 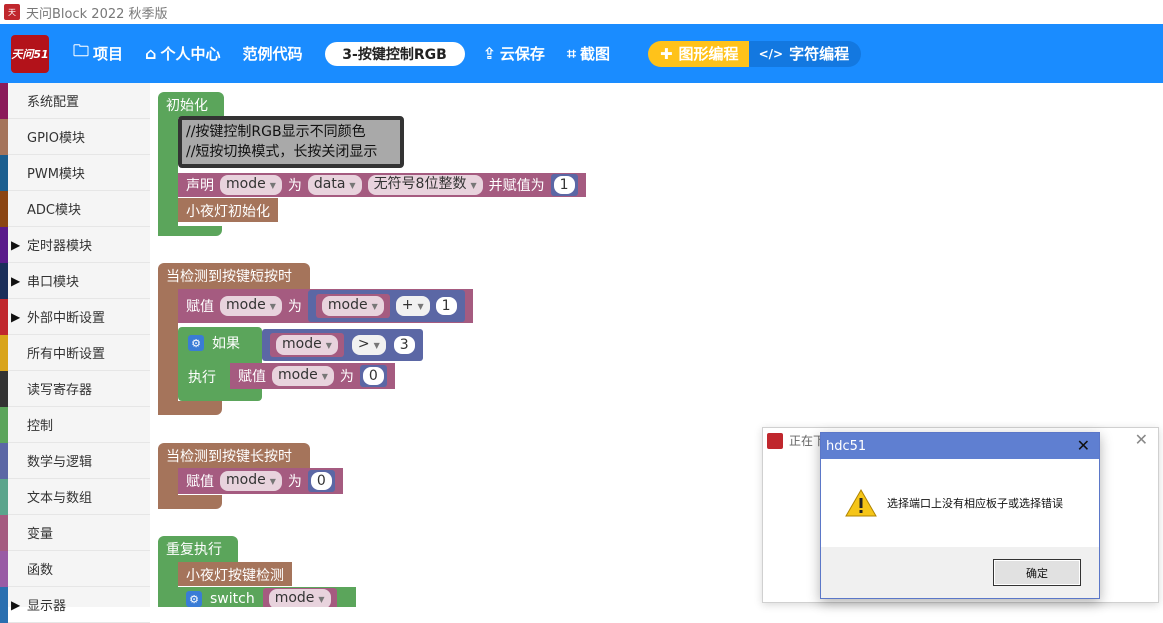 What do you see at coordinates (182, 53) in the screenshot?
I see `personal-center-button: ⌂ 个人中心` at bounding box center [182, 53].